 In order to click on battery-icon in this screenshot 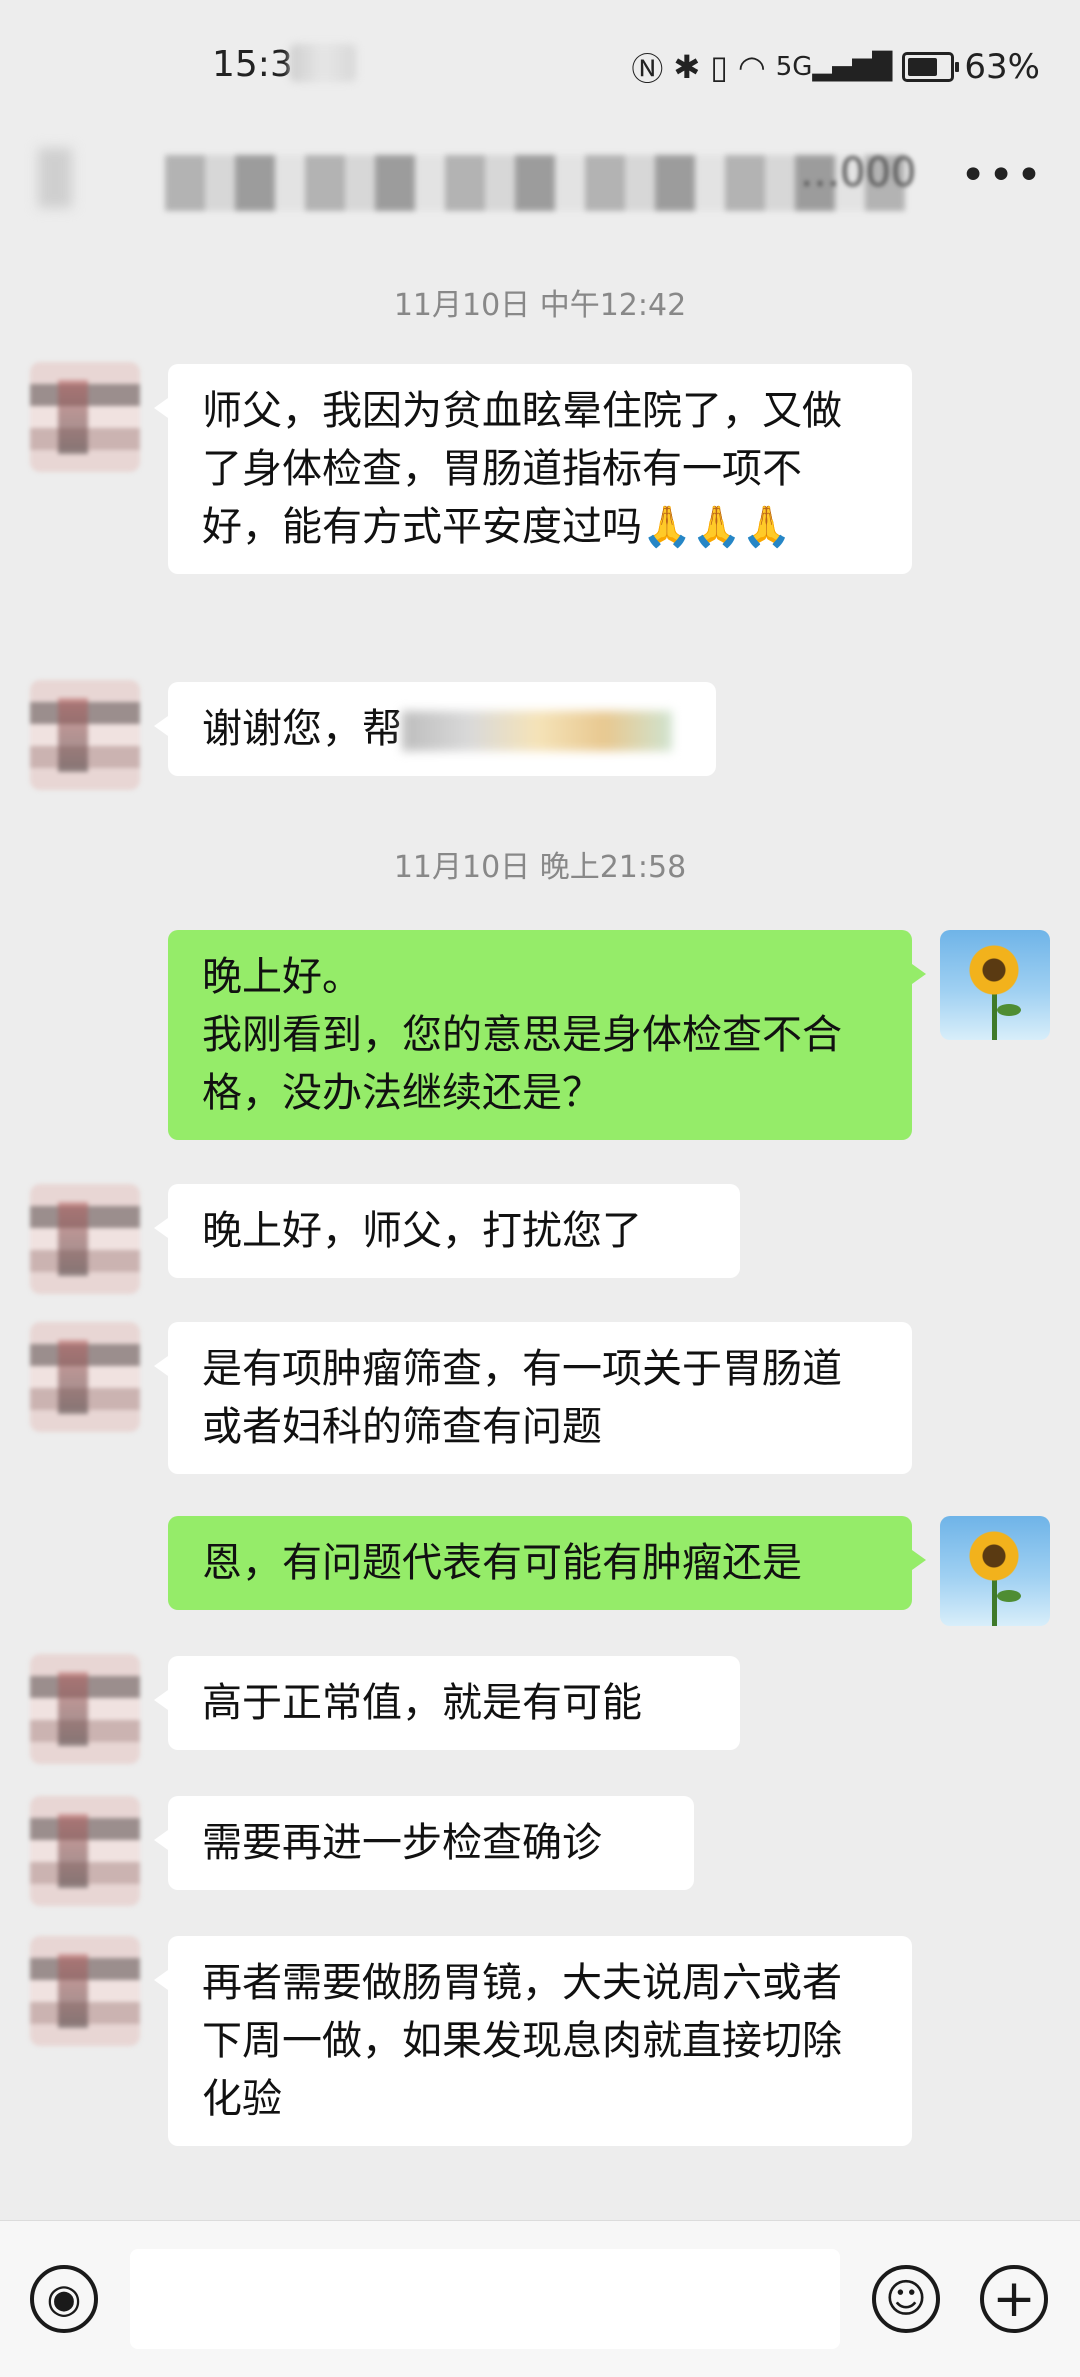, I will do `click(931, 67)`.